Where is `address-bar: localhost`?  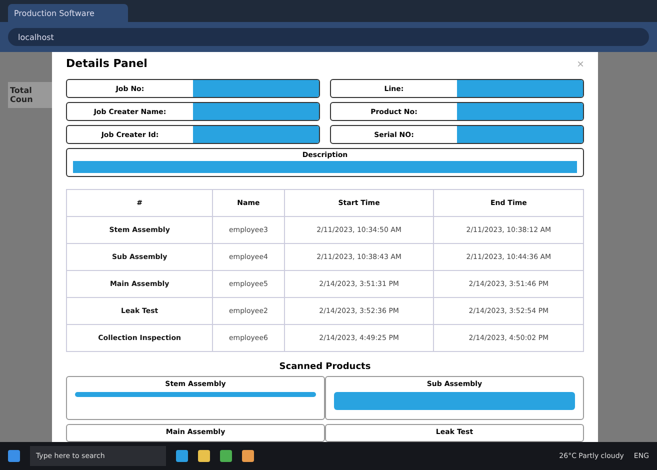
address-bar: localhost is located at coordinates (328, 37).